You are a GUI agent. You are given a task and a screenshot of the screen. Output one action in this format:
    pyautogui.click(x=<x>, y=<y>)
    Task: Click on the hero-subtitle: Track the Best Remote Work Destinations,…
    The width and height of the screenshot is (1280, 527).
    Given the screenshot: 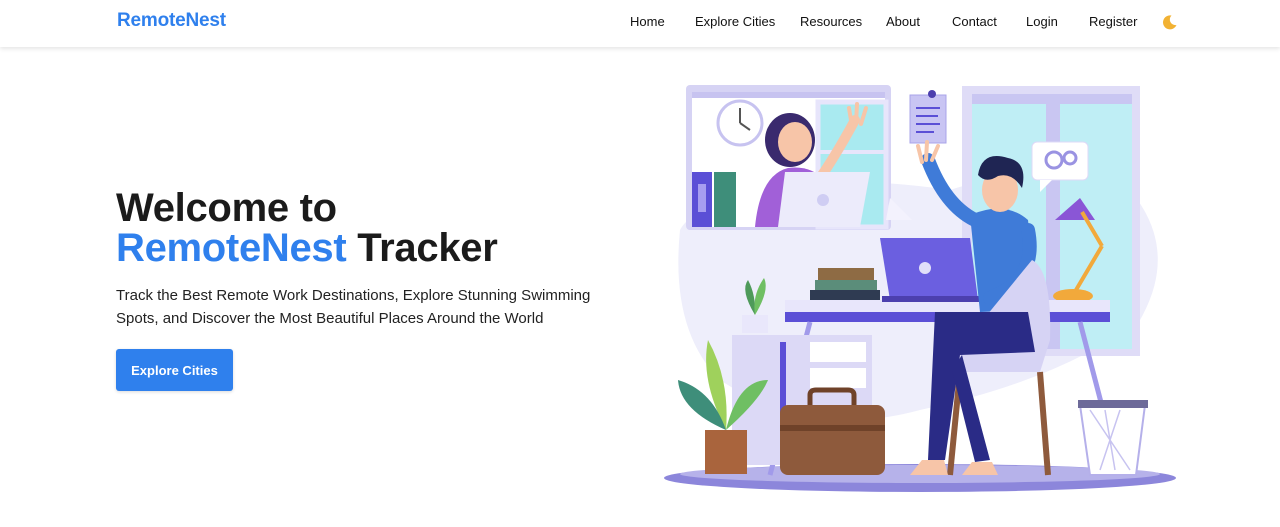 What is the action you would take?
    pyautogui.click(x=353, y=307)
    